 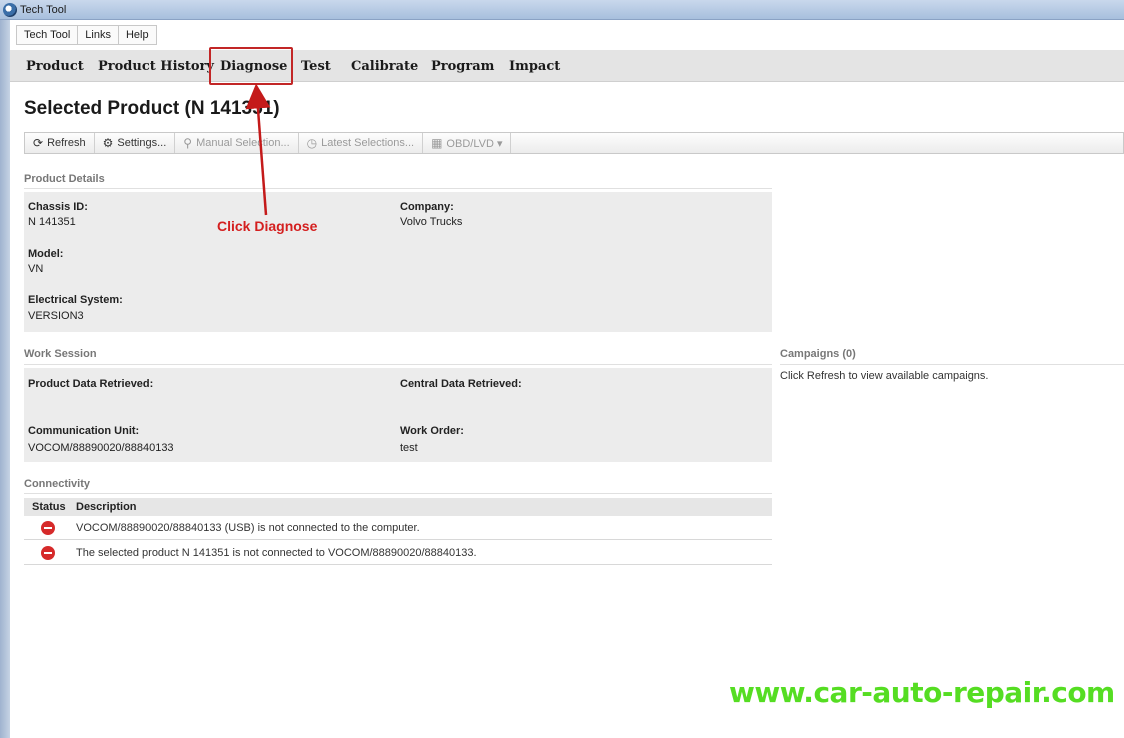 What do you see at coordinates (137, 35) in the screenshot?
I see `menu-help: Help` at bounding box center [137, 35].